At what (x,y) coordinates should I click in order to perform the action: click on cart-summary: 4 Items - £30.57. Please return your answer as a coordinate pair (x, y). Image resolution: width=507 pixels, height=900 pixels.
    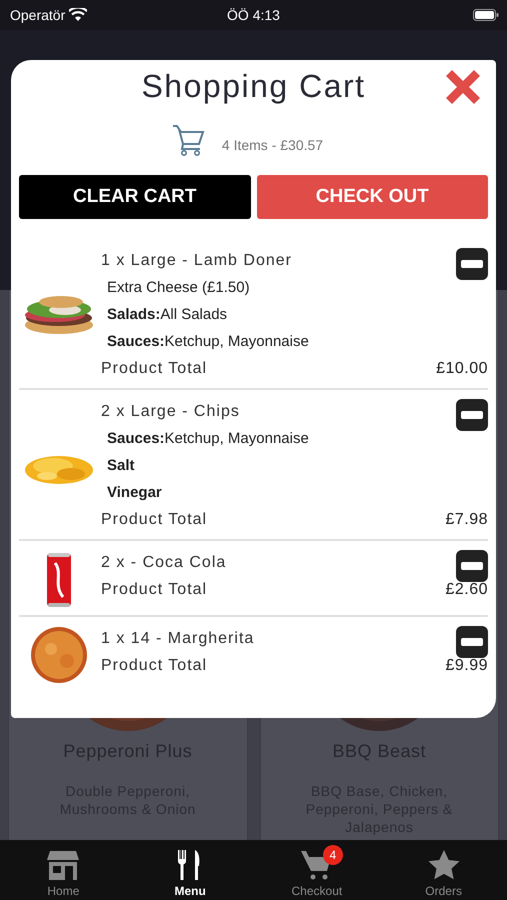
    Looking at the image, I should click on (273, 145).